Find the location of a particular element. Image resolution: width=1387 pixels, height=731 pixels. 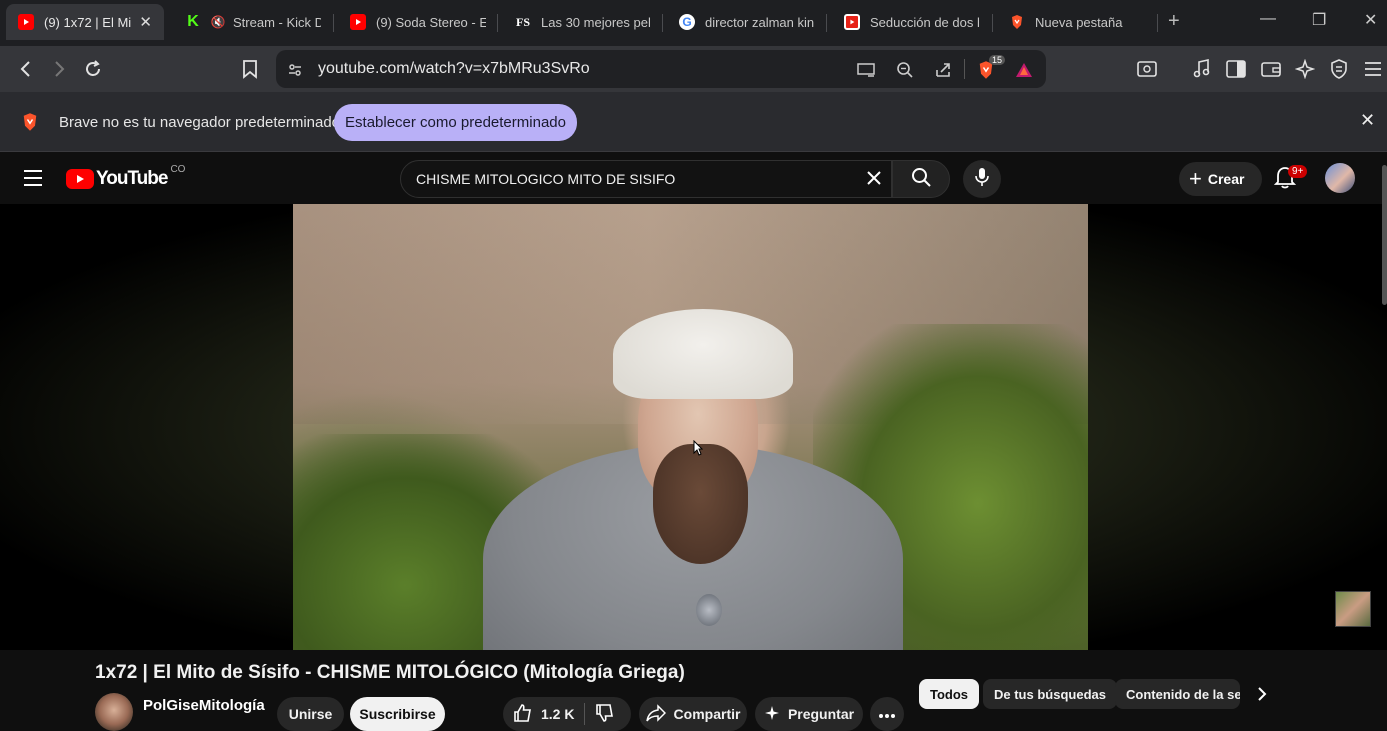

mouse-cursor-icon is located at coordinates (698, 450).